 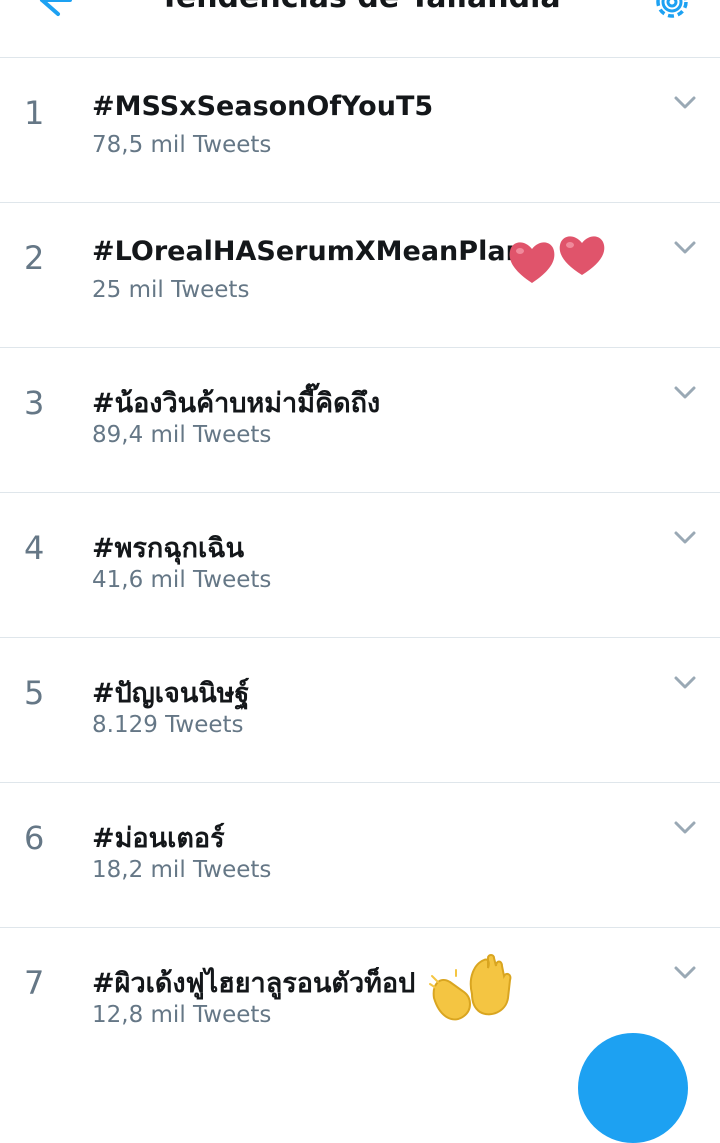 I want to click on trend-item: 1 #MSSxSeasonOfYouT5 78,5 mil Tweets, so click(x=360, y=130).